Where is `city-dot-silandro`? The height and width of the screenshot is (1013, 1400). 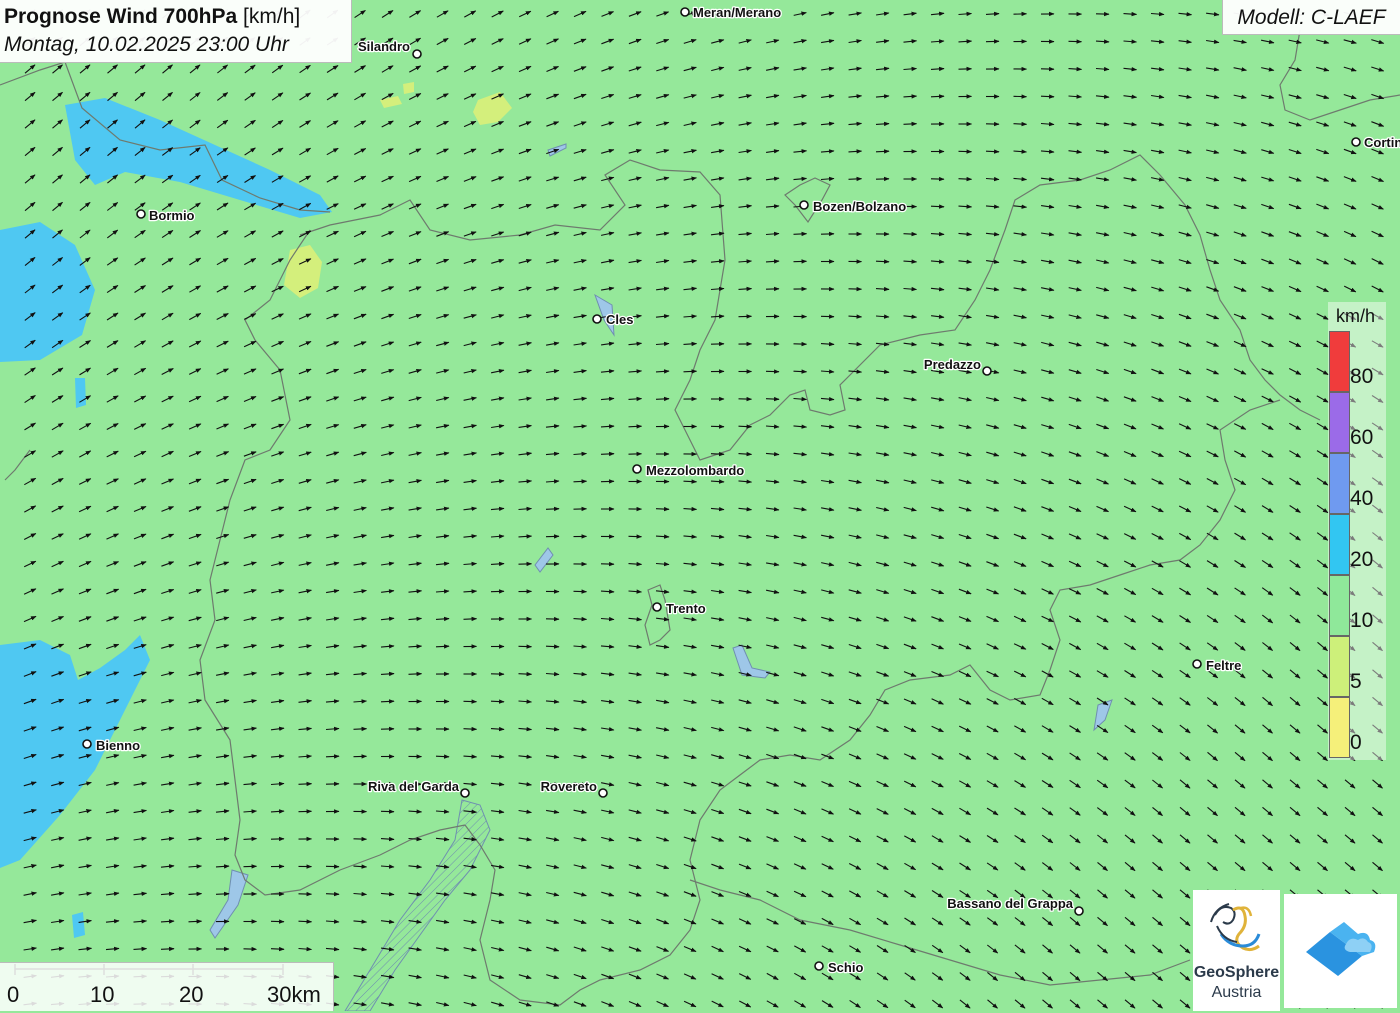 city-dot-silandro is located at coordinates (417, 54).